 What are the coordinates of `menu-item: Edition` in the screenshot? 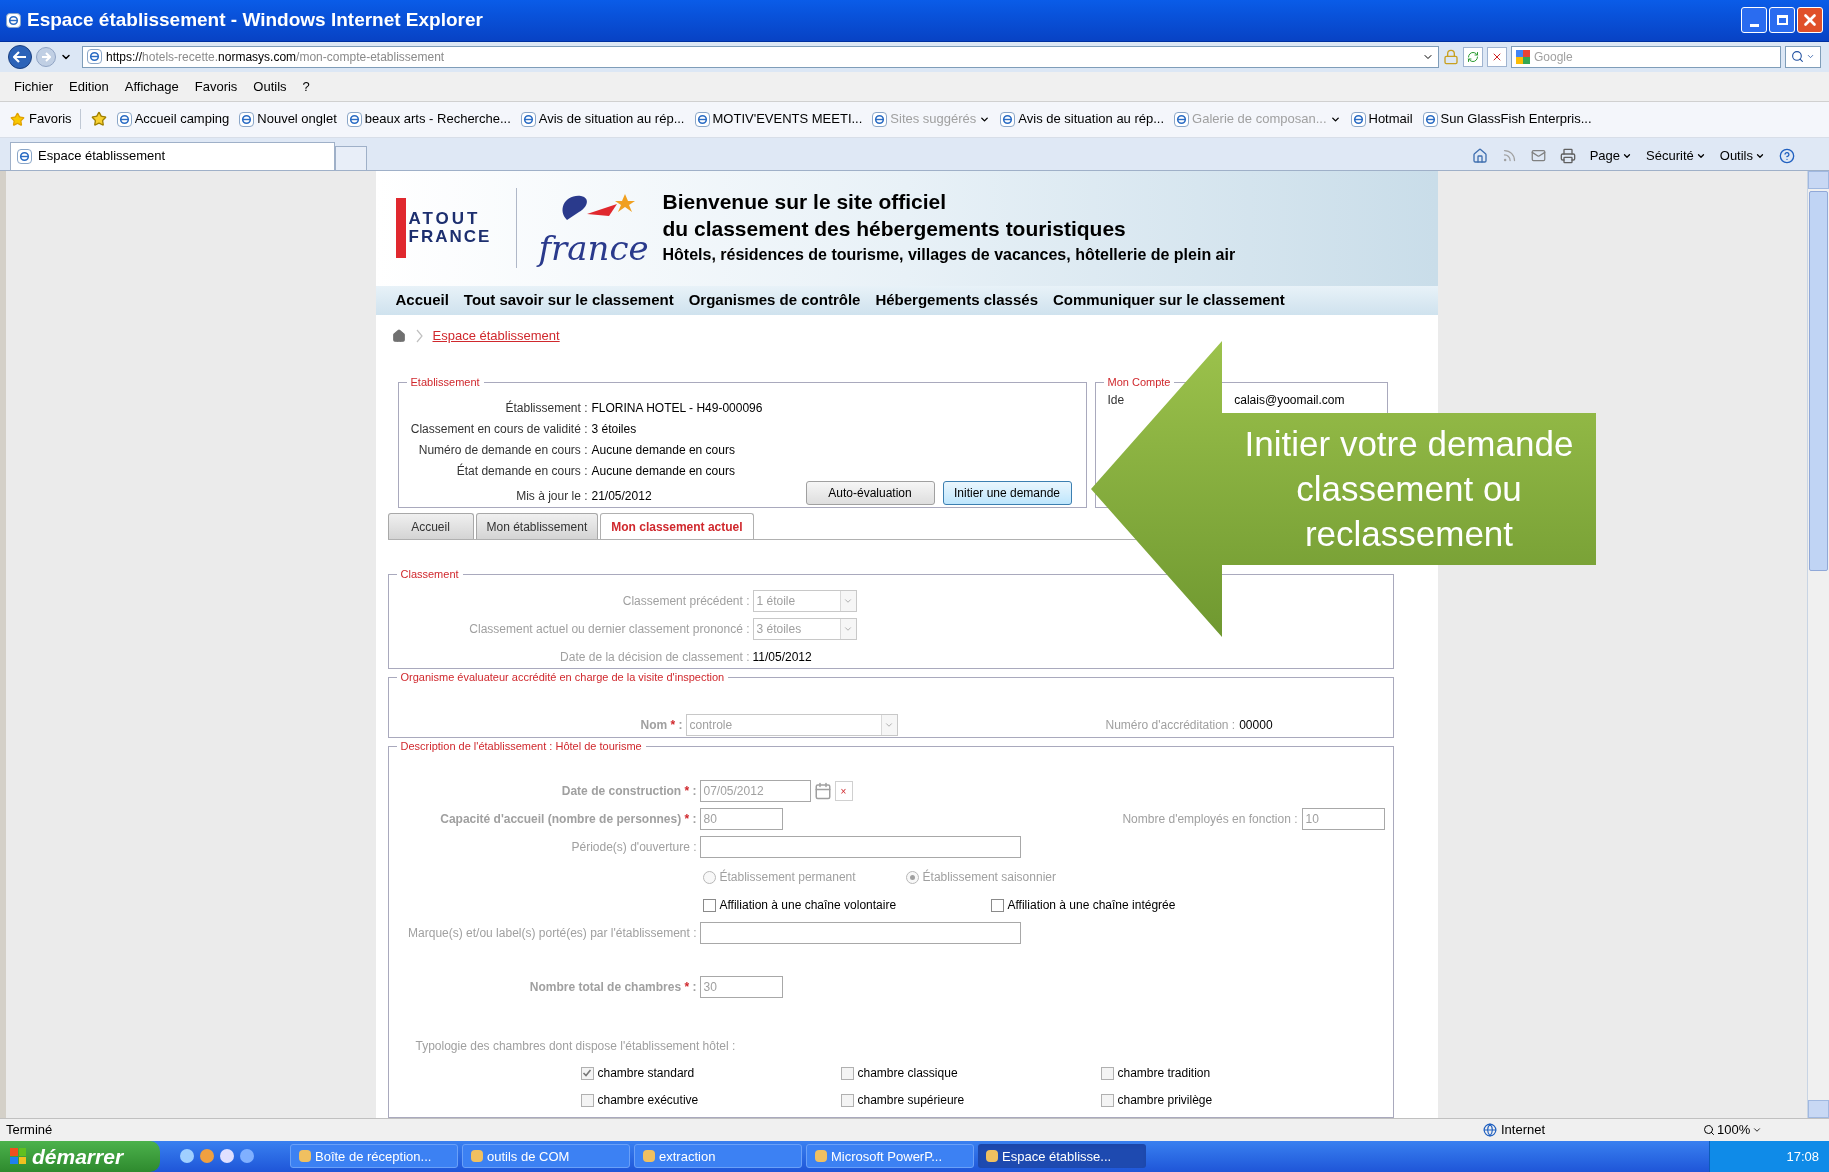 It's located at (89, 86).